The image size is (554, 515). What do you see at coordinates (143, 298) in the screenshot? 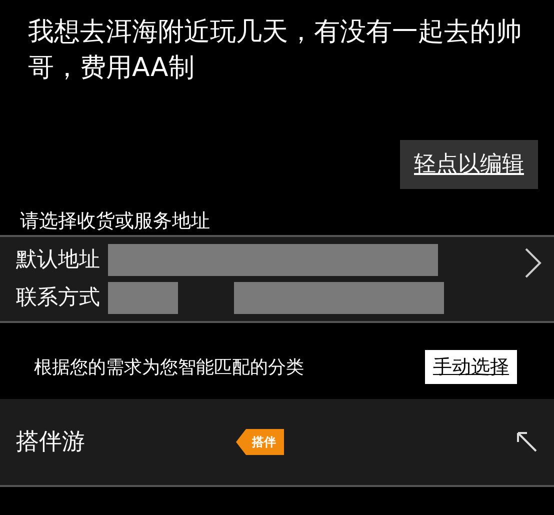
I see `redacted-block` at bounding box center [143, 298].